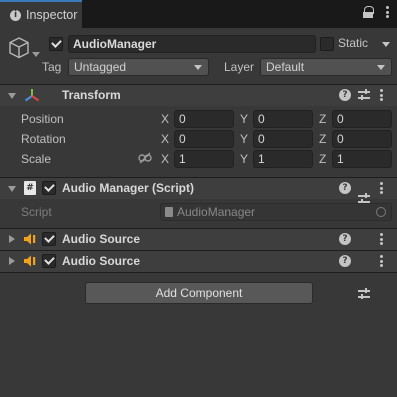 Image resolution: width=397 pixels, height=397 pixels. What do you see at coordinates (198, 272) in the screenshot?
I see `divider` at bounding box center [198, 272].